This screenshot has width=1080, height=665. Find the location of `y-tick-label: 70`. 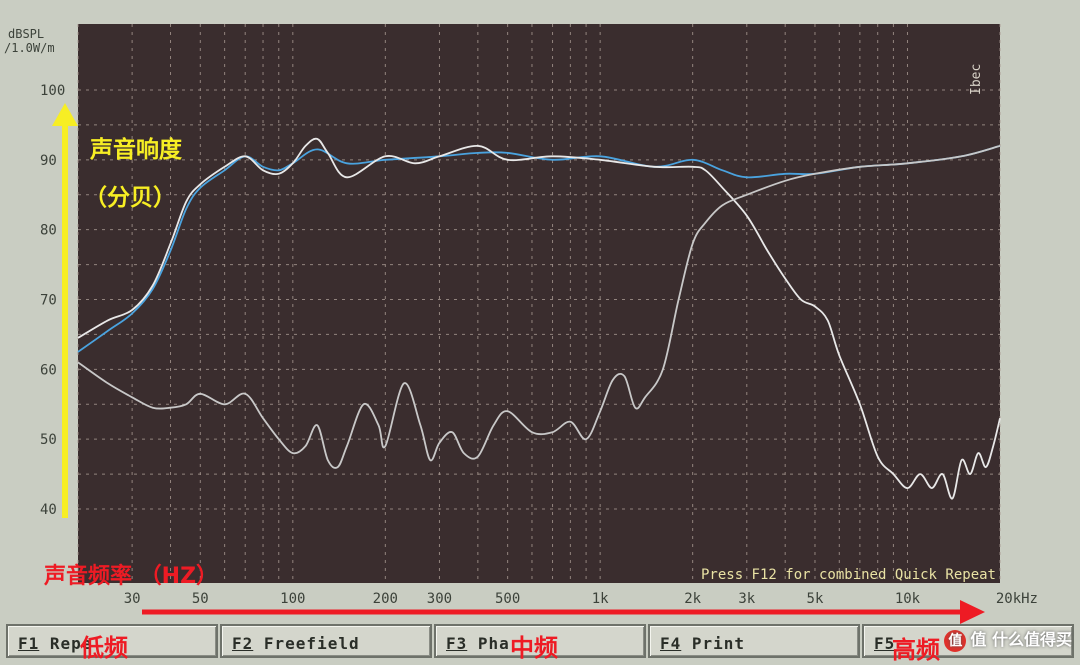

y-tick-label: 70 is located at coordinates (48, 301).